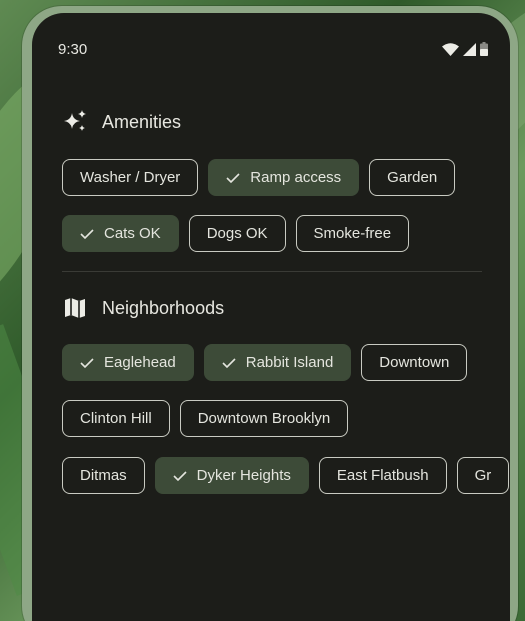  What do you see at coordinates (296, 177) in the screenshot?
I see `chip-label: Ramp access` at bounding box center [296, 177].